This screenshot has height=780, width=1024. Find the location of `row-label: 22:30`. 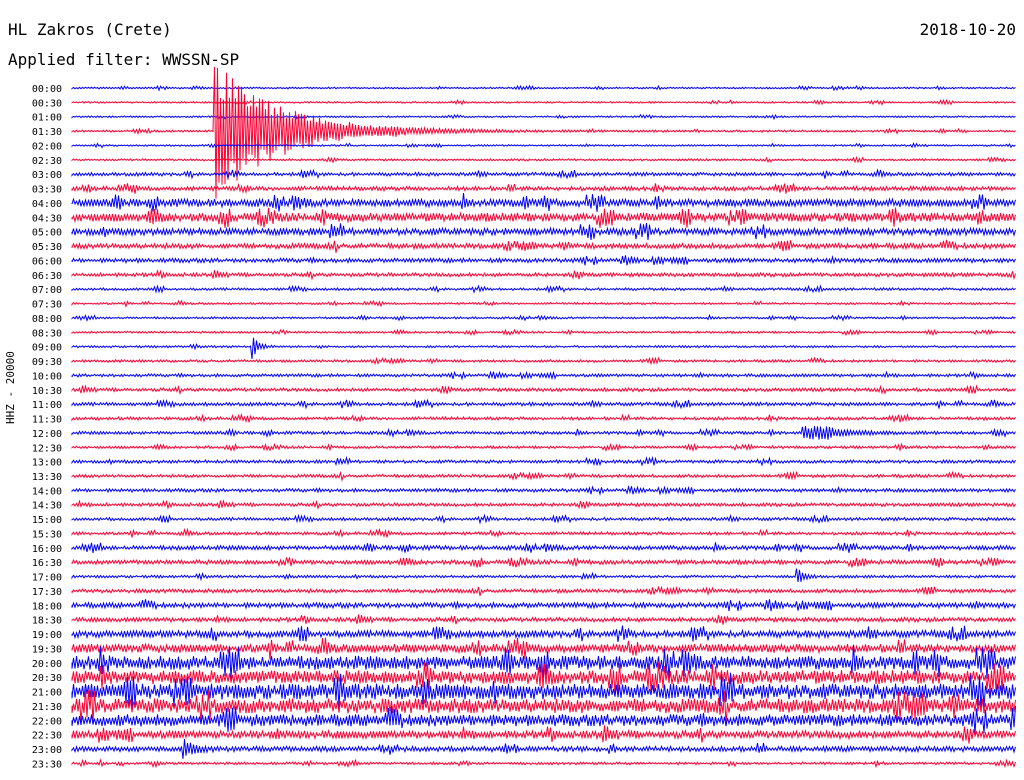

row-label: 22:30 is located at coordinates (47, 736).